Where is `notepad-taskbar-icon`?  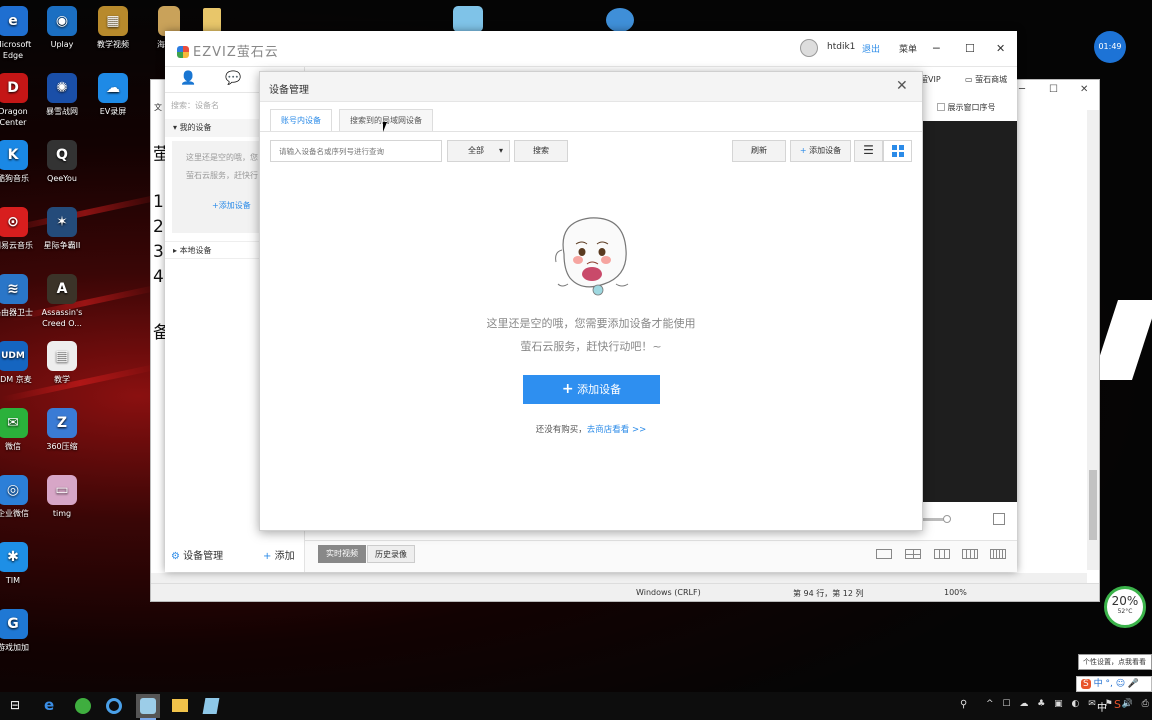 notepad-taskbar-icon is located at coordinates (211, 706).